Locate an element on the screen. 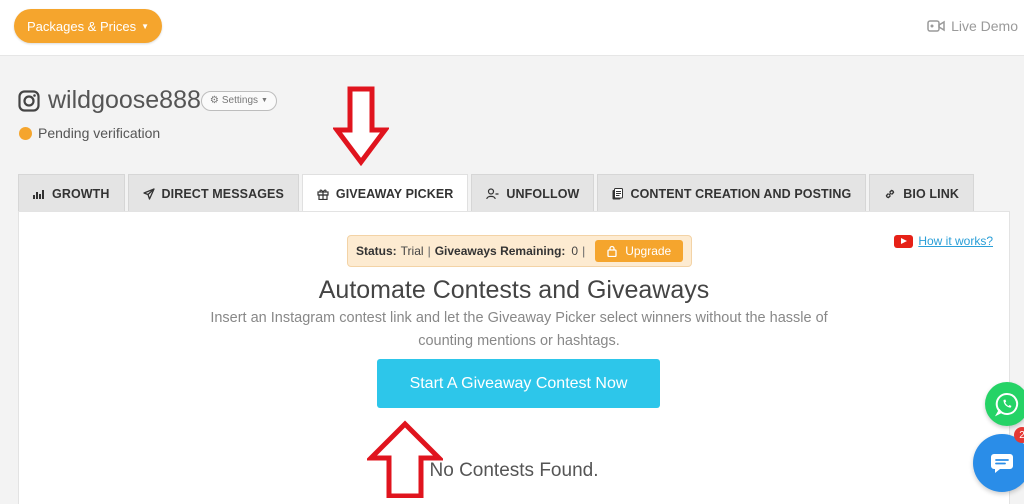 The height and width of the screenshot is (504, 1024). lock-icon is located at coordinates (612, 251).